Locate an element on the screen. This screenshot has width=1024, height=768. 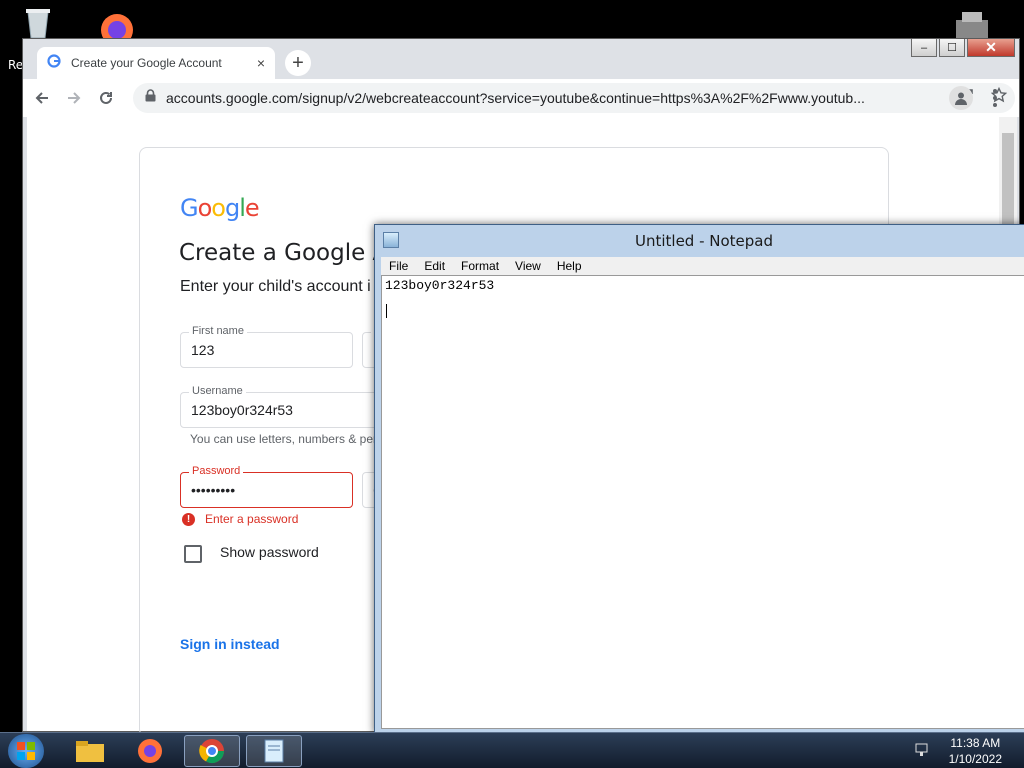
password-error-text: Enter a password is located at coordinates (252, 519).